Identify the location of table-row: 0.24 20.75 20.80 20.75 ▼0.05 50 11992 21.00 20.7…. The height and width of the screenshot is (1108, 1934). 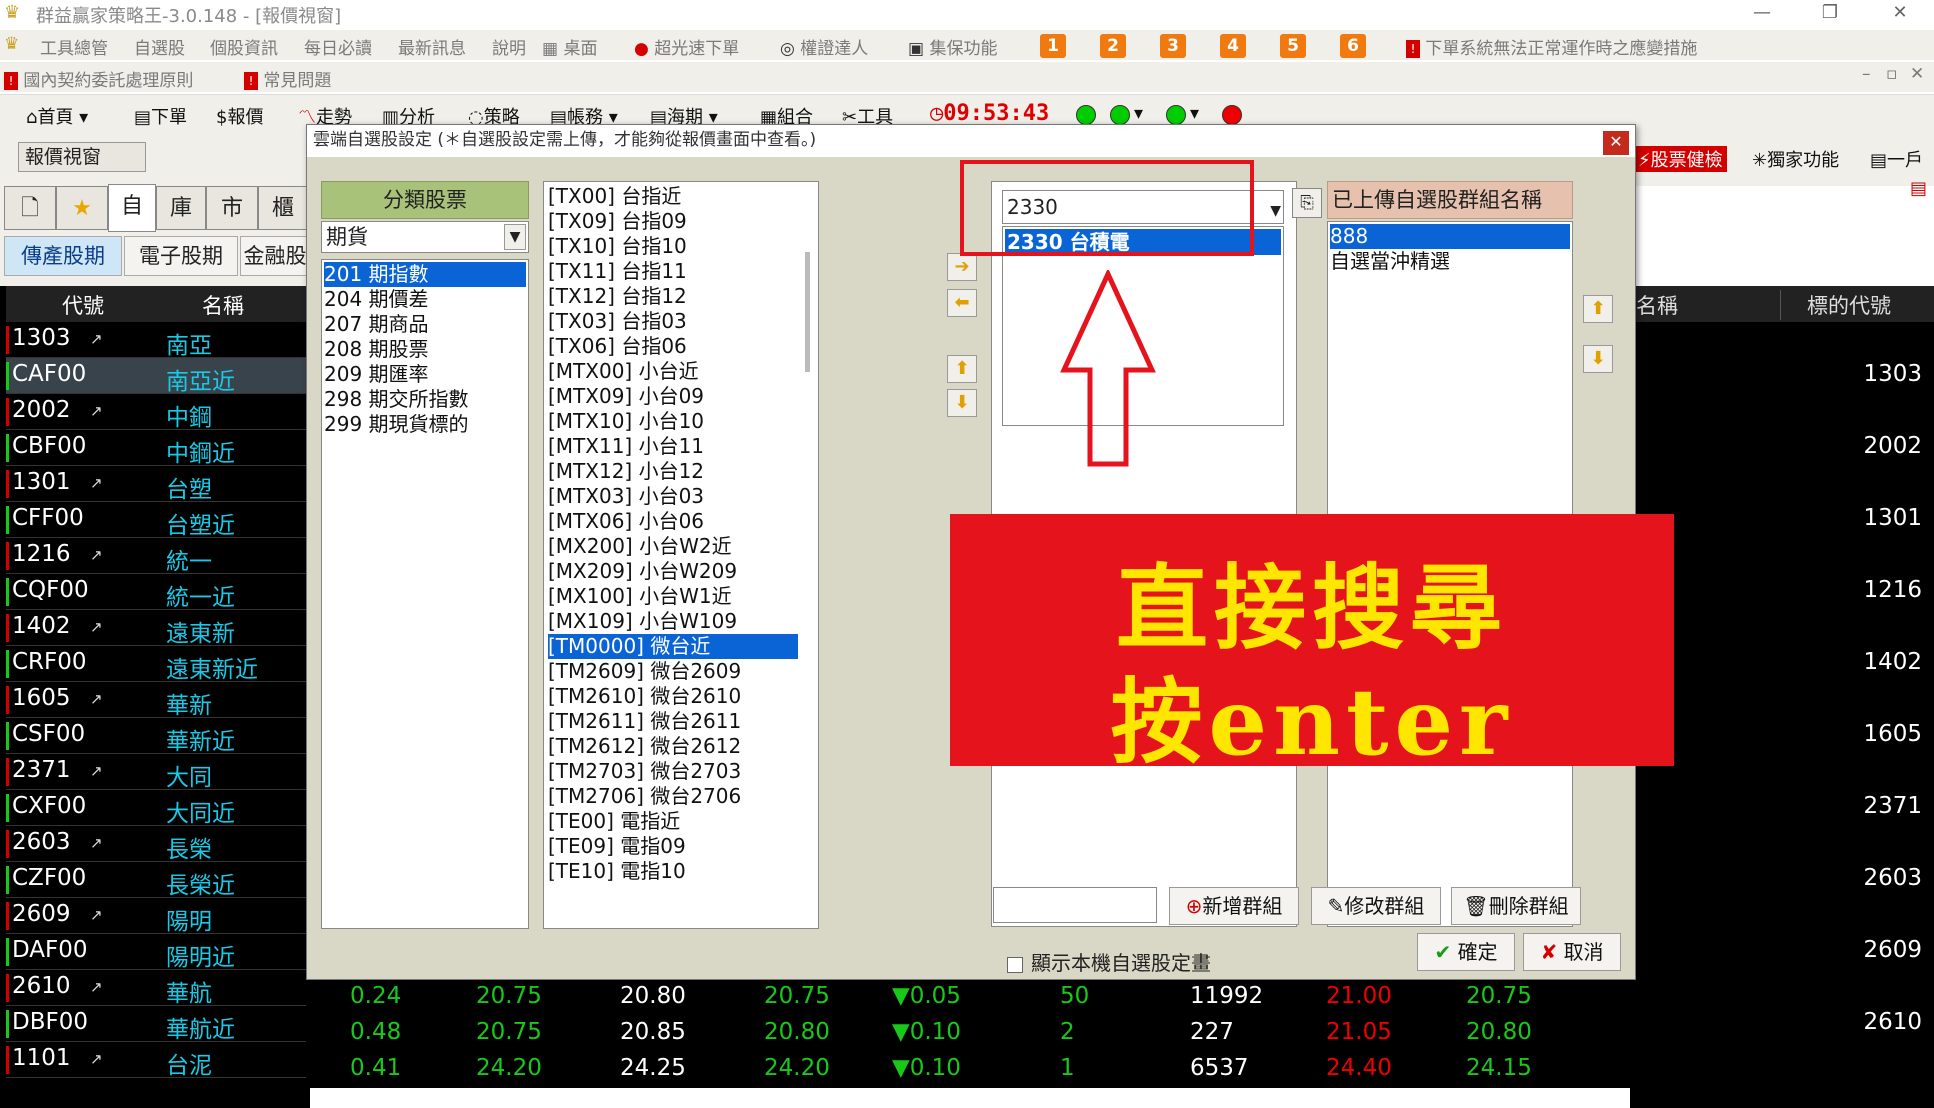
(970, 998).